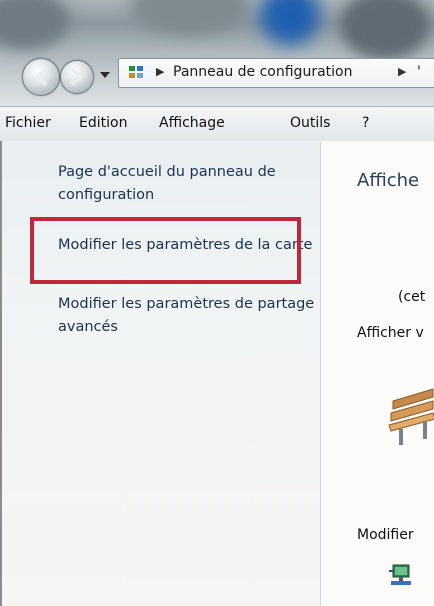  What do you see at coordinates (165, 250) in the screenshot?
I see `highlight-box` at bounding box center [165, 250].